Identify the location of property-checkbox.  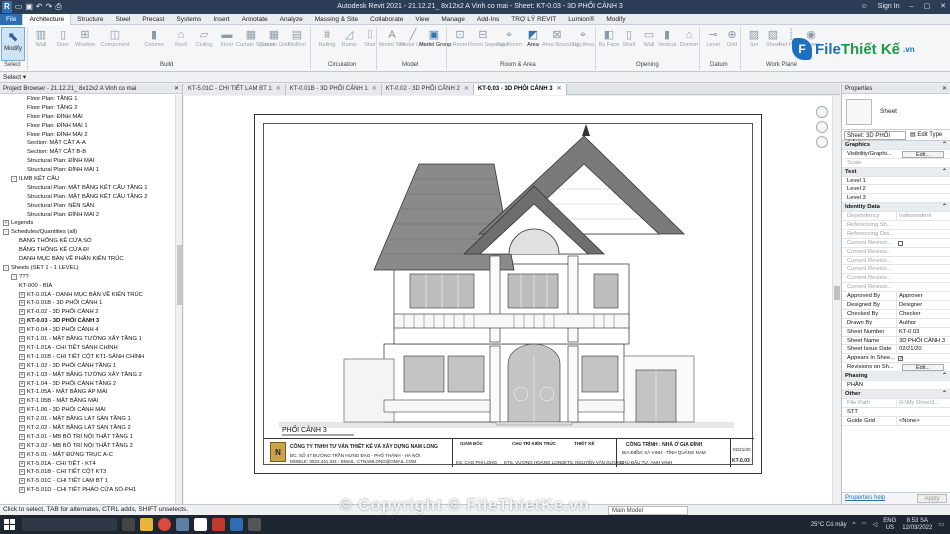
(900, 243).